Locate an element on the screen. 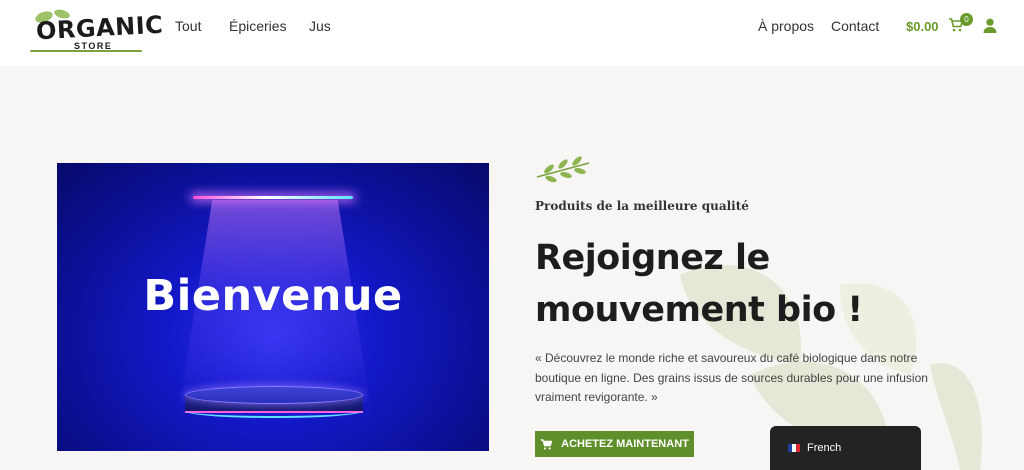 This screenshot has height=470, width=1024. nav-link-a-propos: À propos is located at coordinates (786, 26).